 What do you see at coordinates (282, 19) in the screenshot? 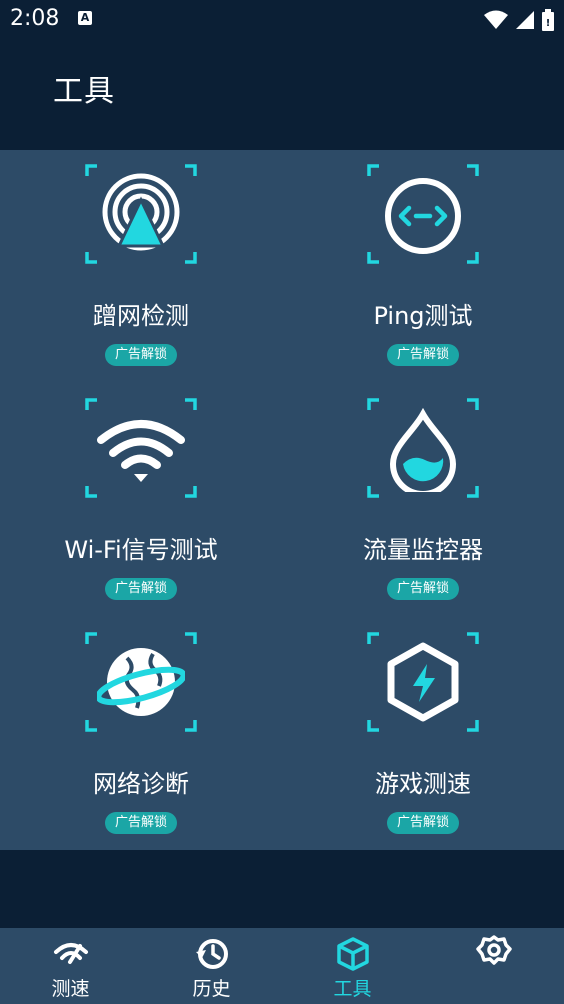
I see `status-bar: 2:08 A !` at bounding box center [282, 19].